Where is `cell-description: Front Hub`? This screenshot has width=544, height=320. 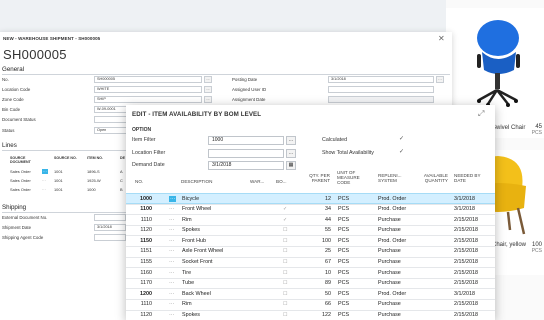 cell-description: Front Hub is located at coordinates (194, 240).